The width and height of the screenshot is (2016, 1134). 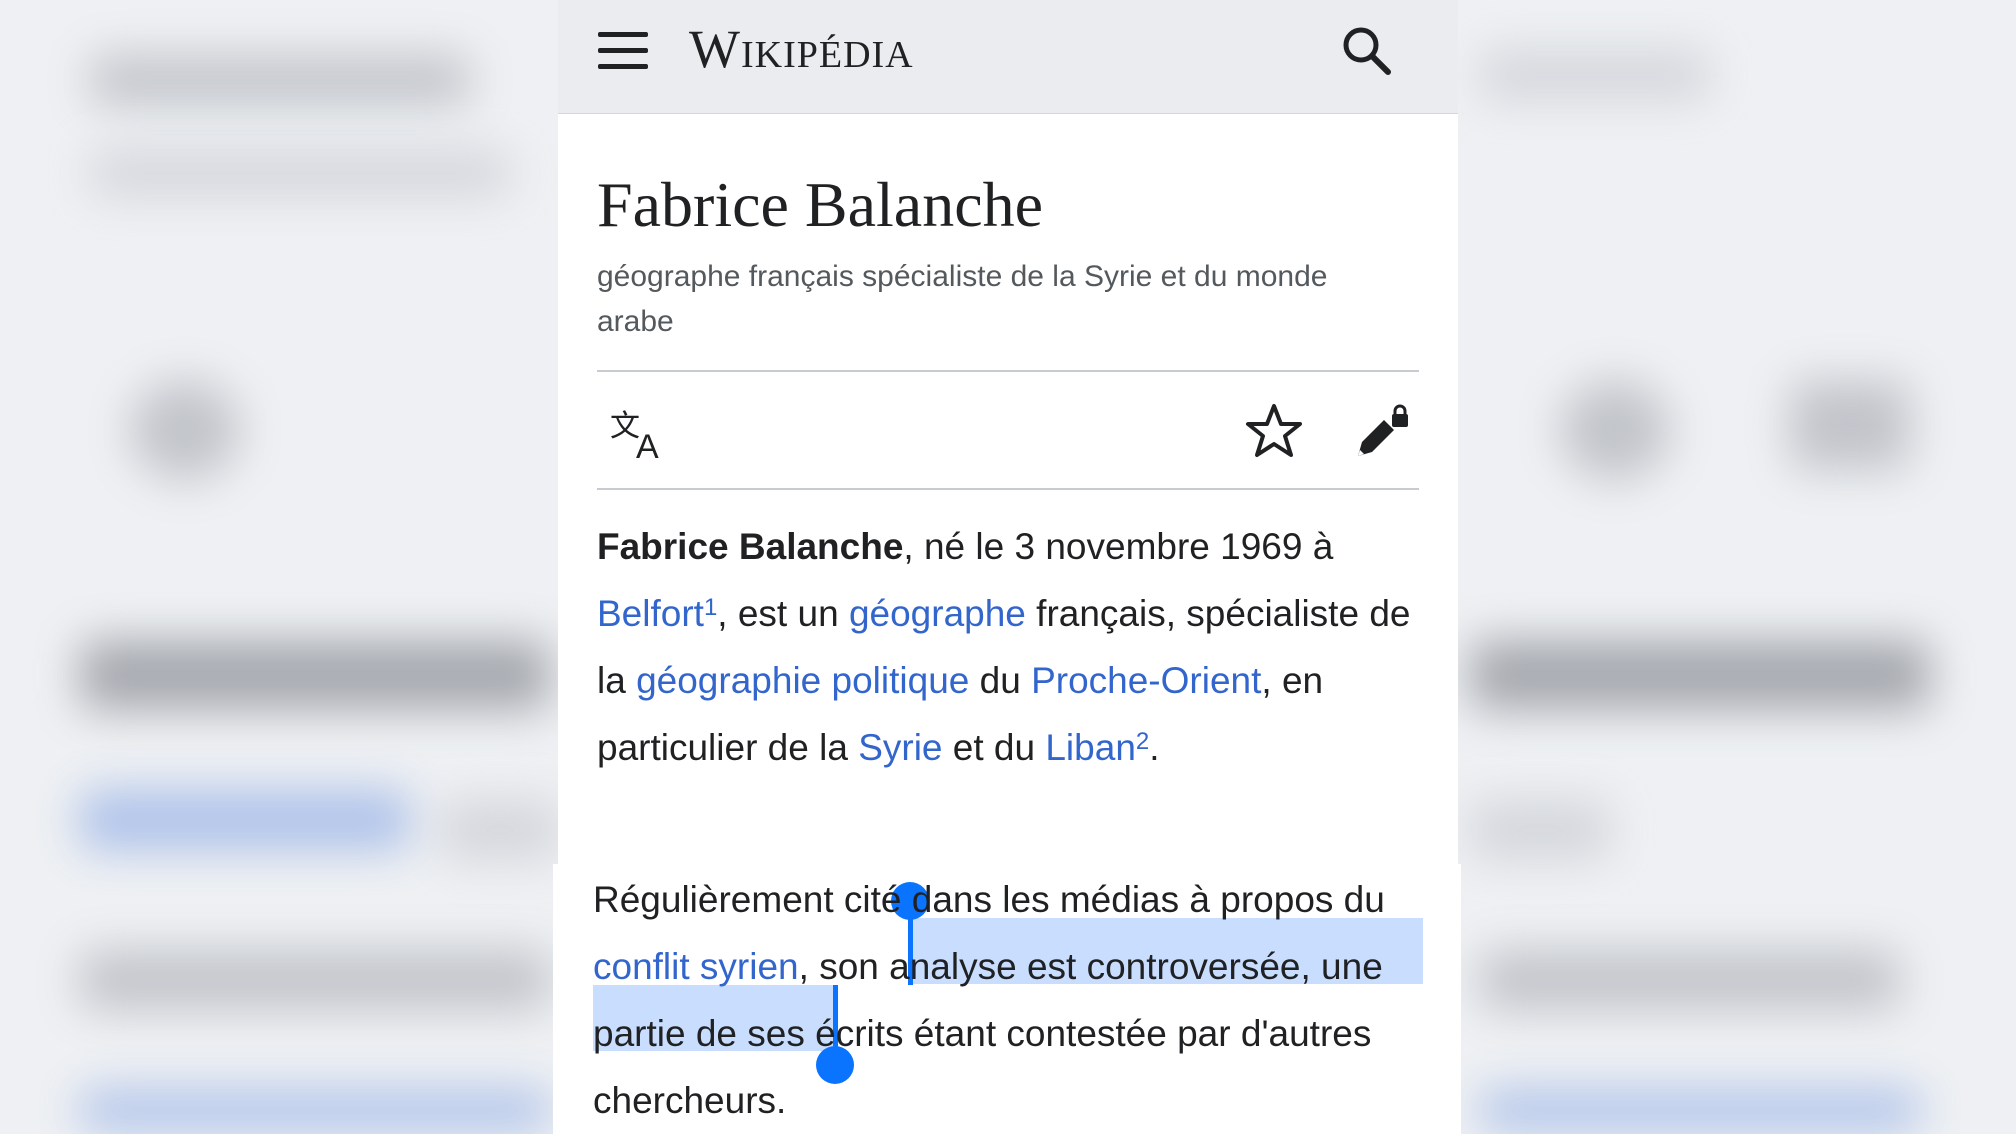 I want to click on language-translate-icon: 文 A, so click(x=641, y=433).